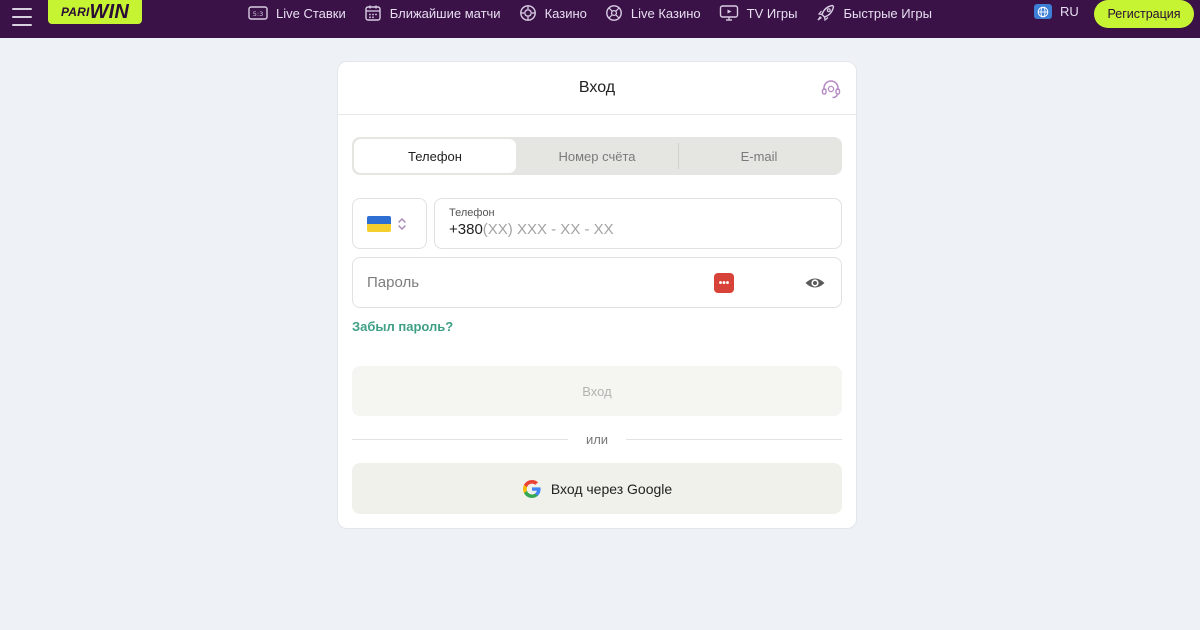 The height and width of the screenshot is (630, 1200). I want to click on phone-field: Телефон +380(XX) XXX - XX - XX, so click(638, 223).